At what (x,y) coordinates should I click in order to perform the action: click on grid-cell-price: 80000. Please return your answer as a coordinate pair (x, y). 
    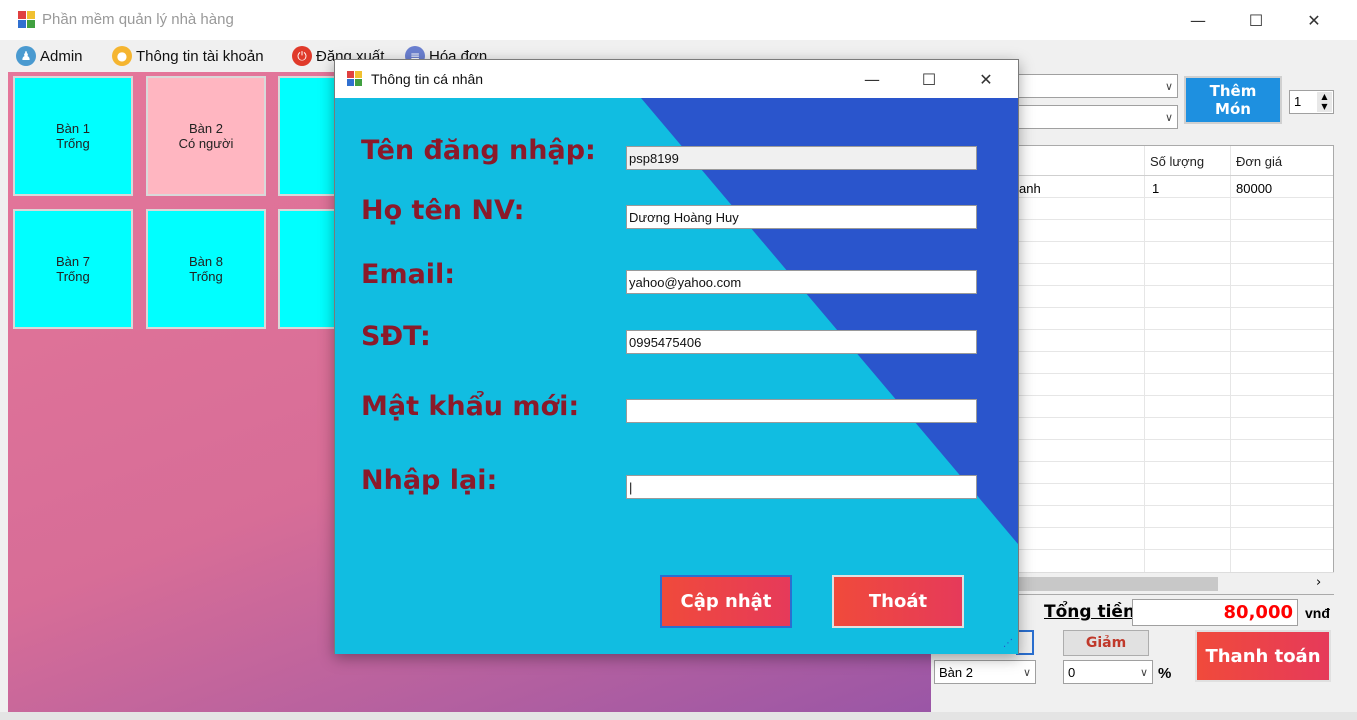
    Looking at the image, I should click on (1254, 188).